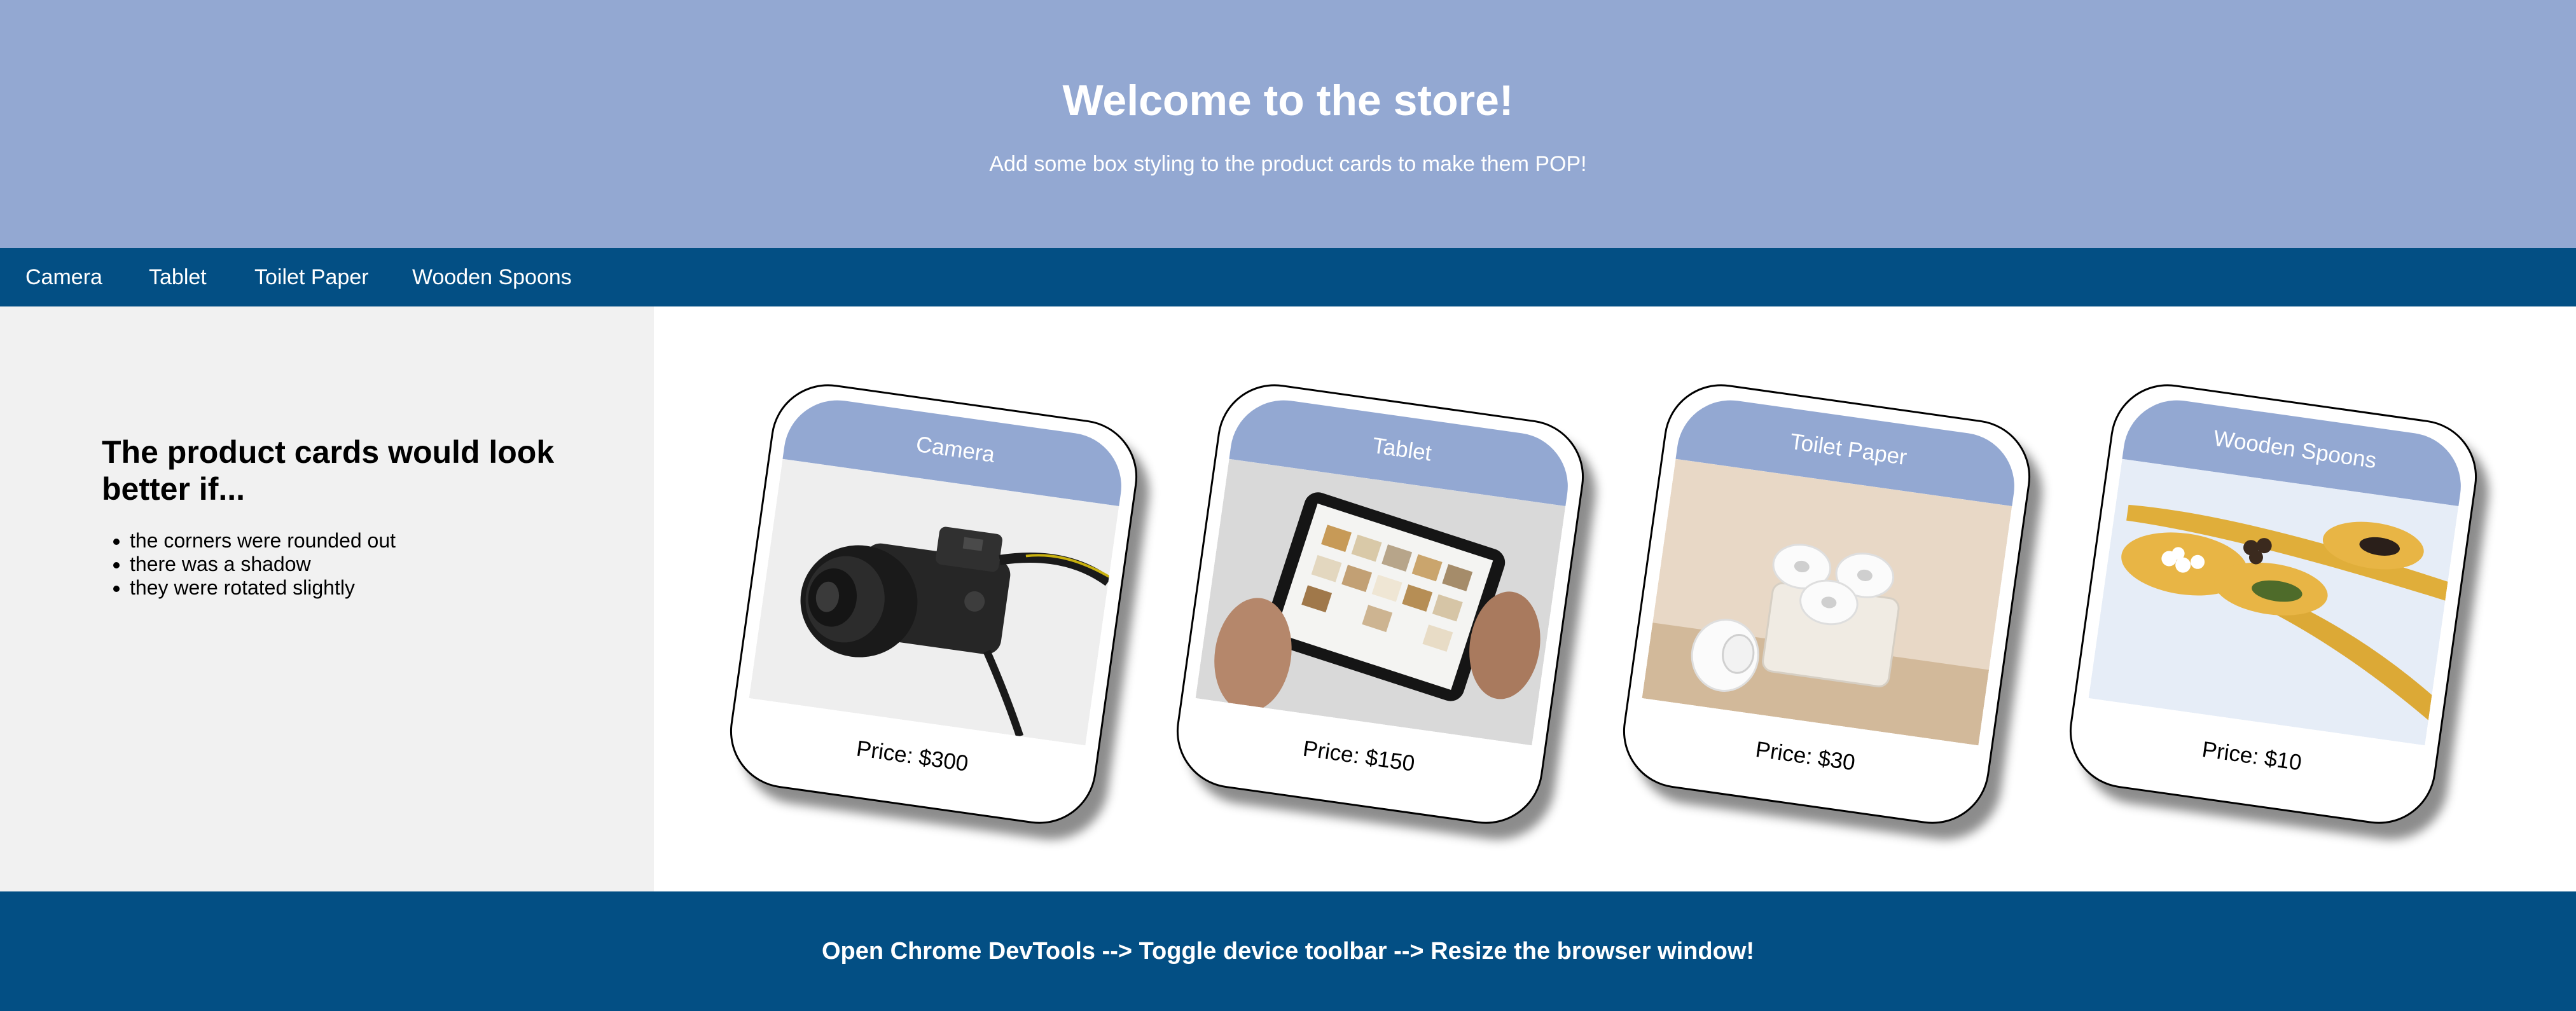  I want to click on product-card-wooden-spoons: Wooden Spoons Price: $10, so click(2273, 604).